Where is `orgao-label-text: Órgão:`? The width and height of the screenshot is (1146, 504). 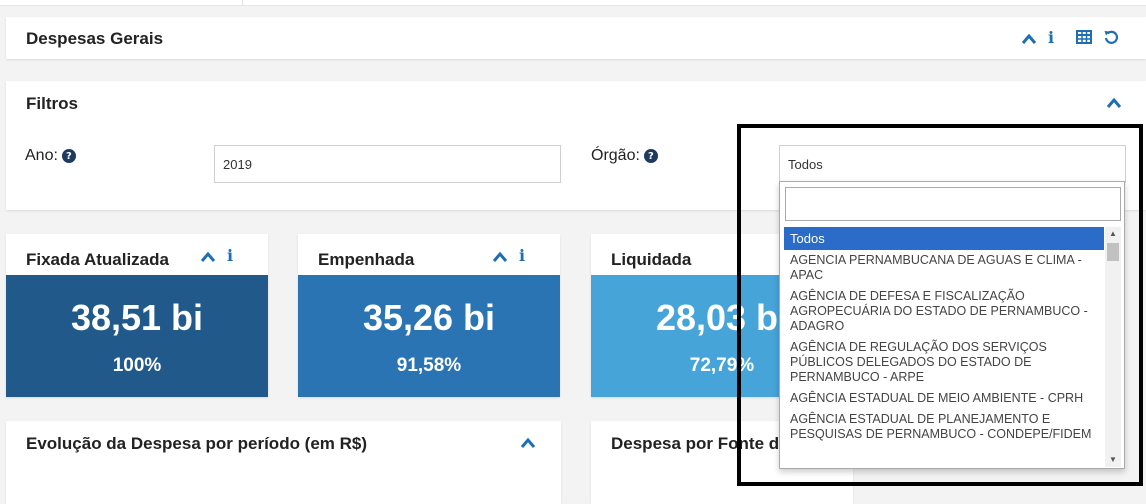
orgao-label-text: Órgão: is located at coordinates (615, 155).